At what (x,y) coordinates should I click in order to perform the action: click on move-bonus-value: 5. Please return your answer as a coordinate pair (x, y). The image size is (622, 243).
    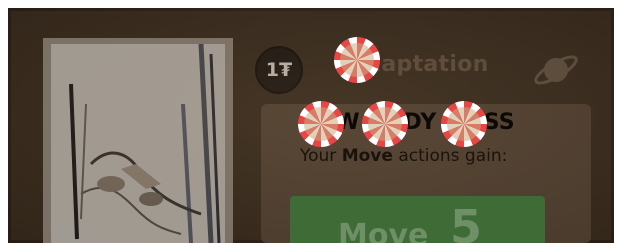
    Looking at the image, I should click on (466, 221).